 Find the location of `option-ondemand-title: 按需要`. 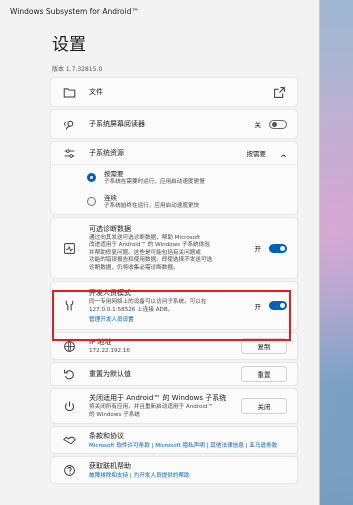

option-ondemand-title: 按需要 is located at coordinates (114, 173).